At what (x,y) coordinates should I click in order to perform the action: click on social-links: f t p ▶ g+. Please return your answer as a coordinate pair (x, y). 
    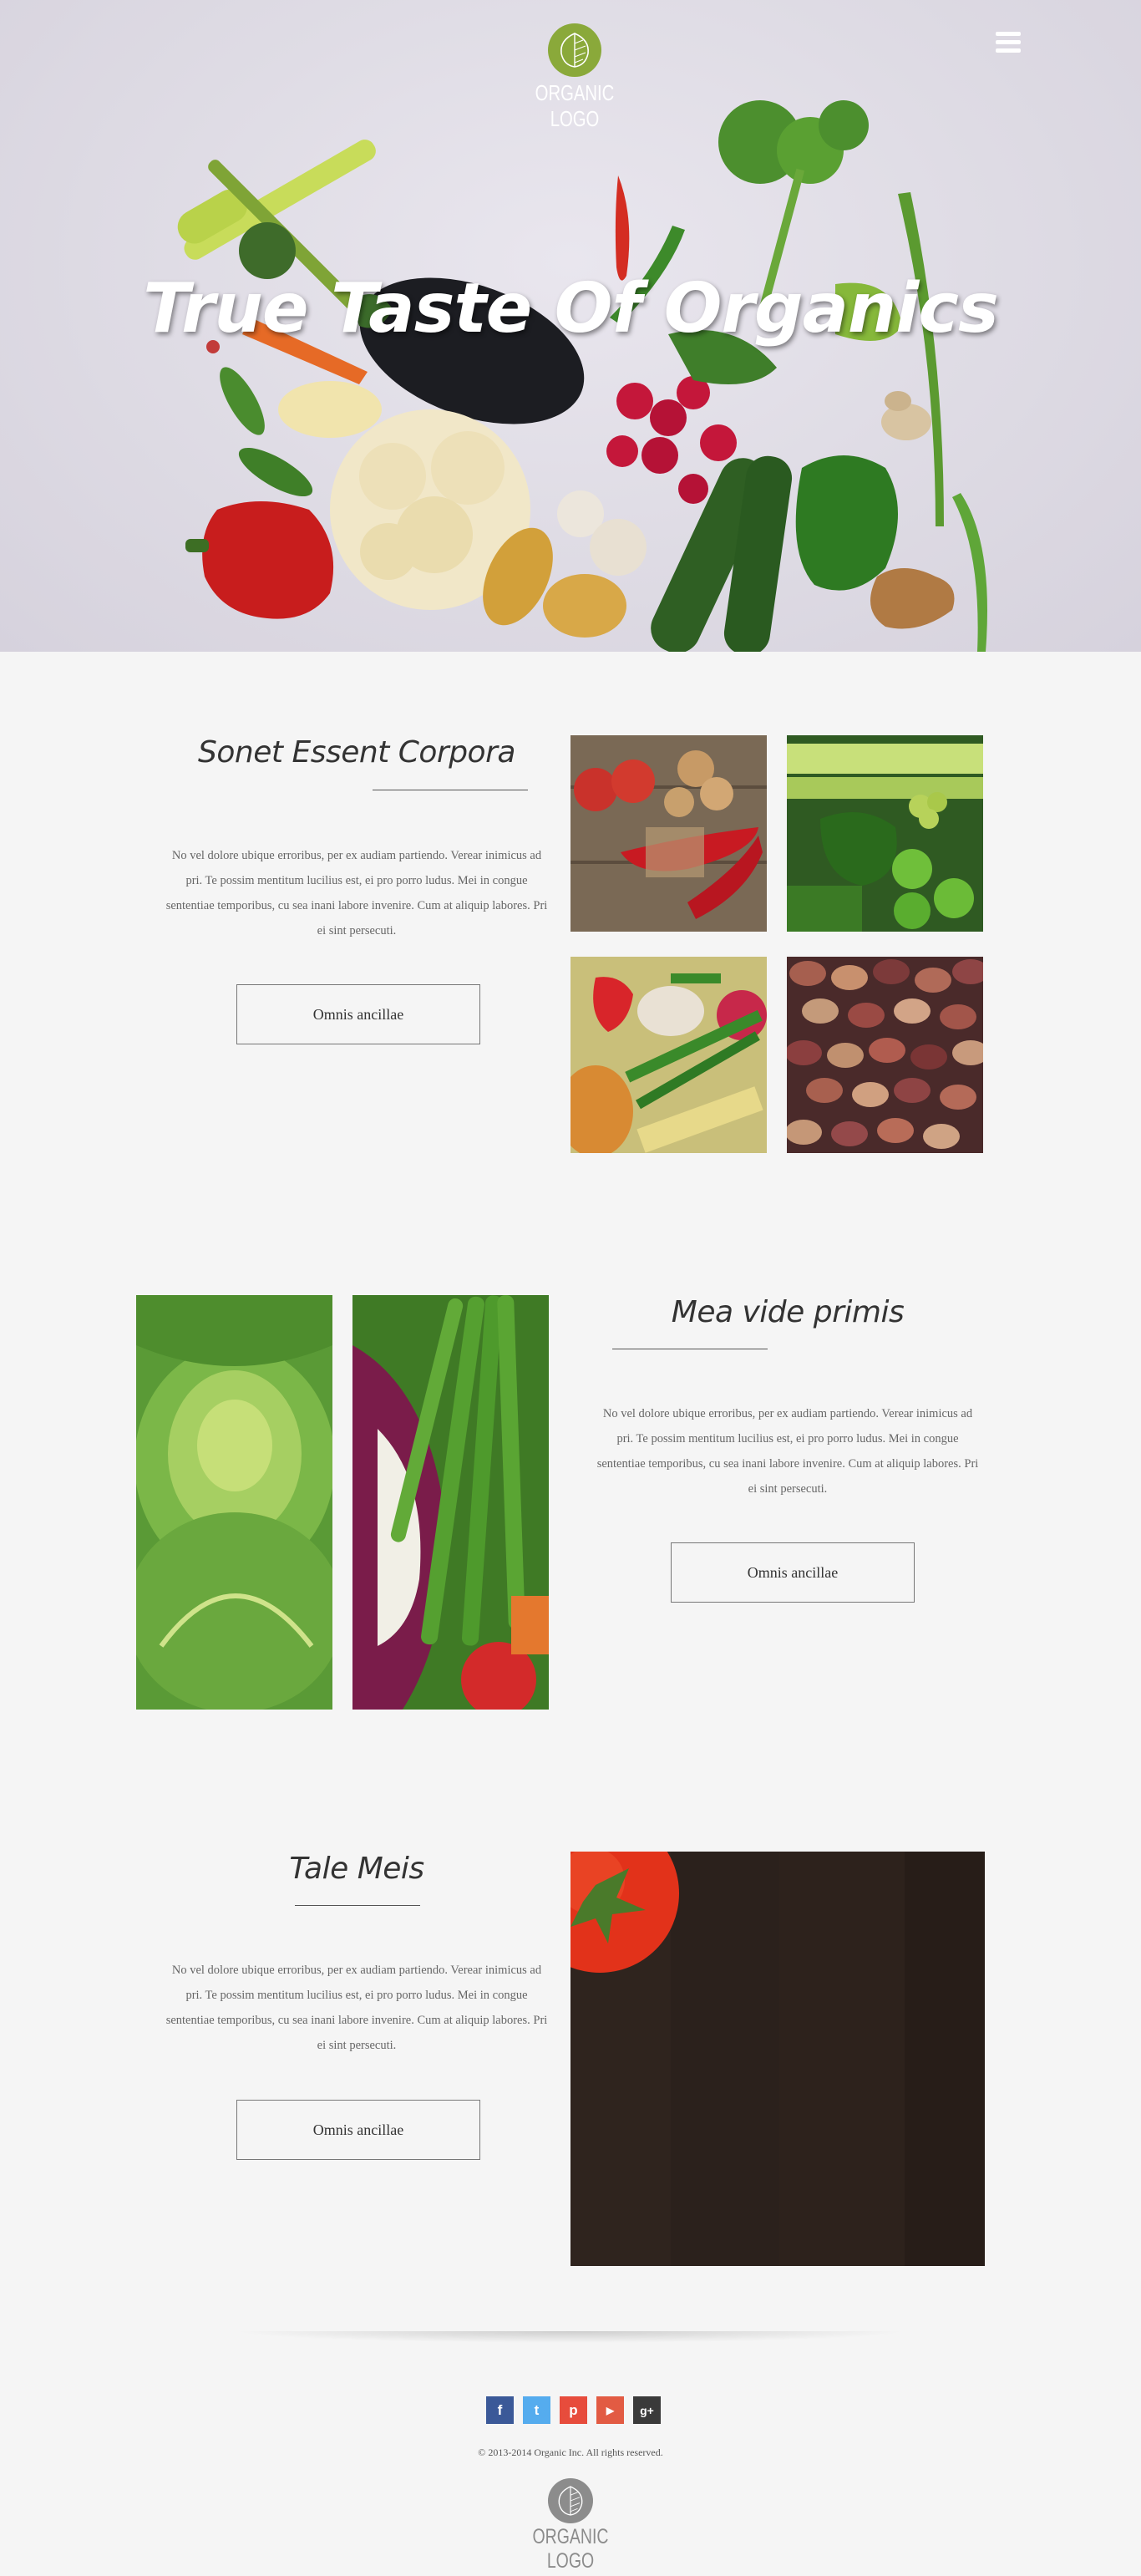
    Looking at the image, I should click on (573, 2410).